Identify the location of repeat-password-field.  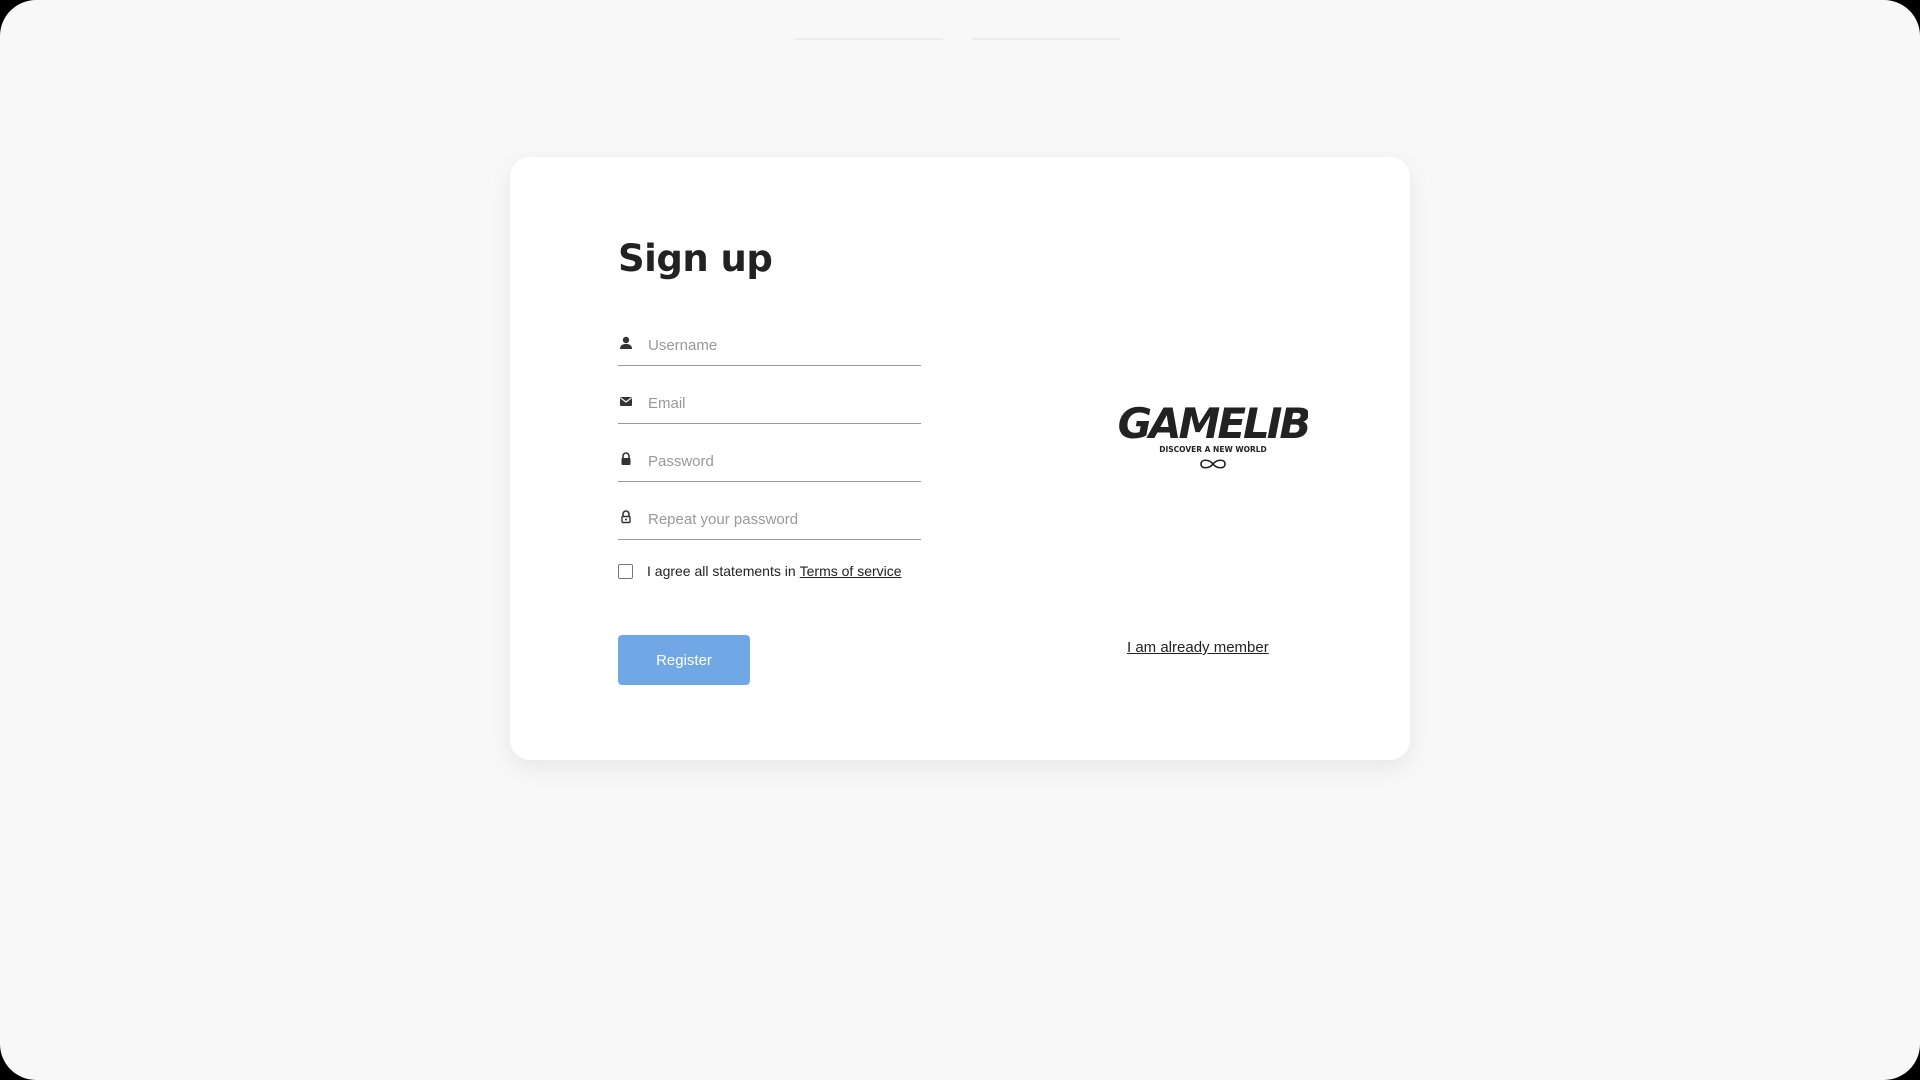
(769, 520).